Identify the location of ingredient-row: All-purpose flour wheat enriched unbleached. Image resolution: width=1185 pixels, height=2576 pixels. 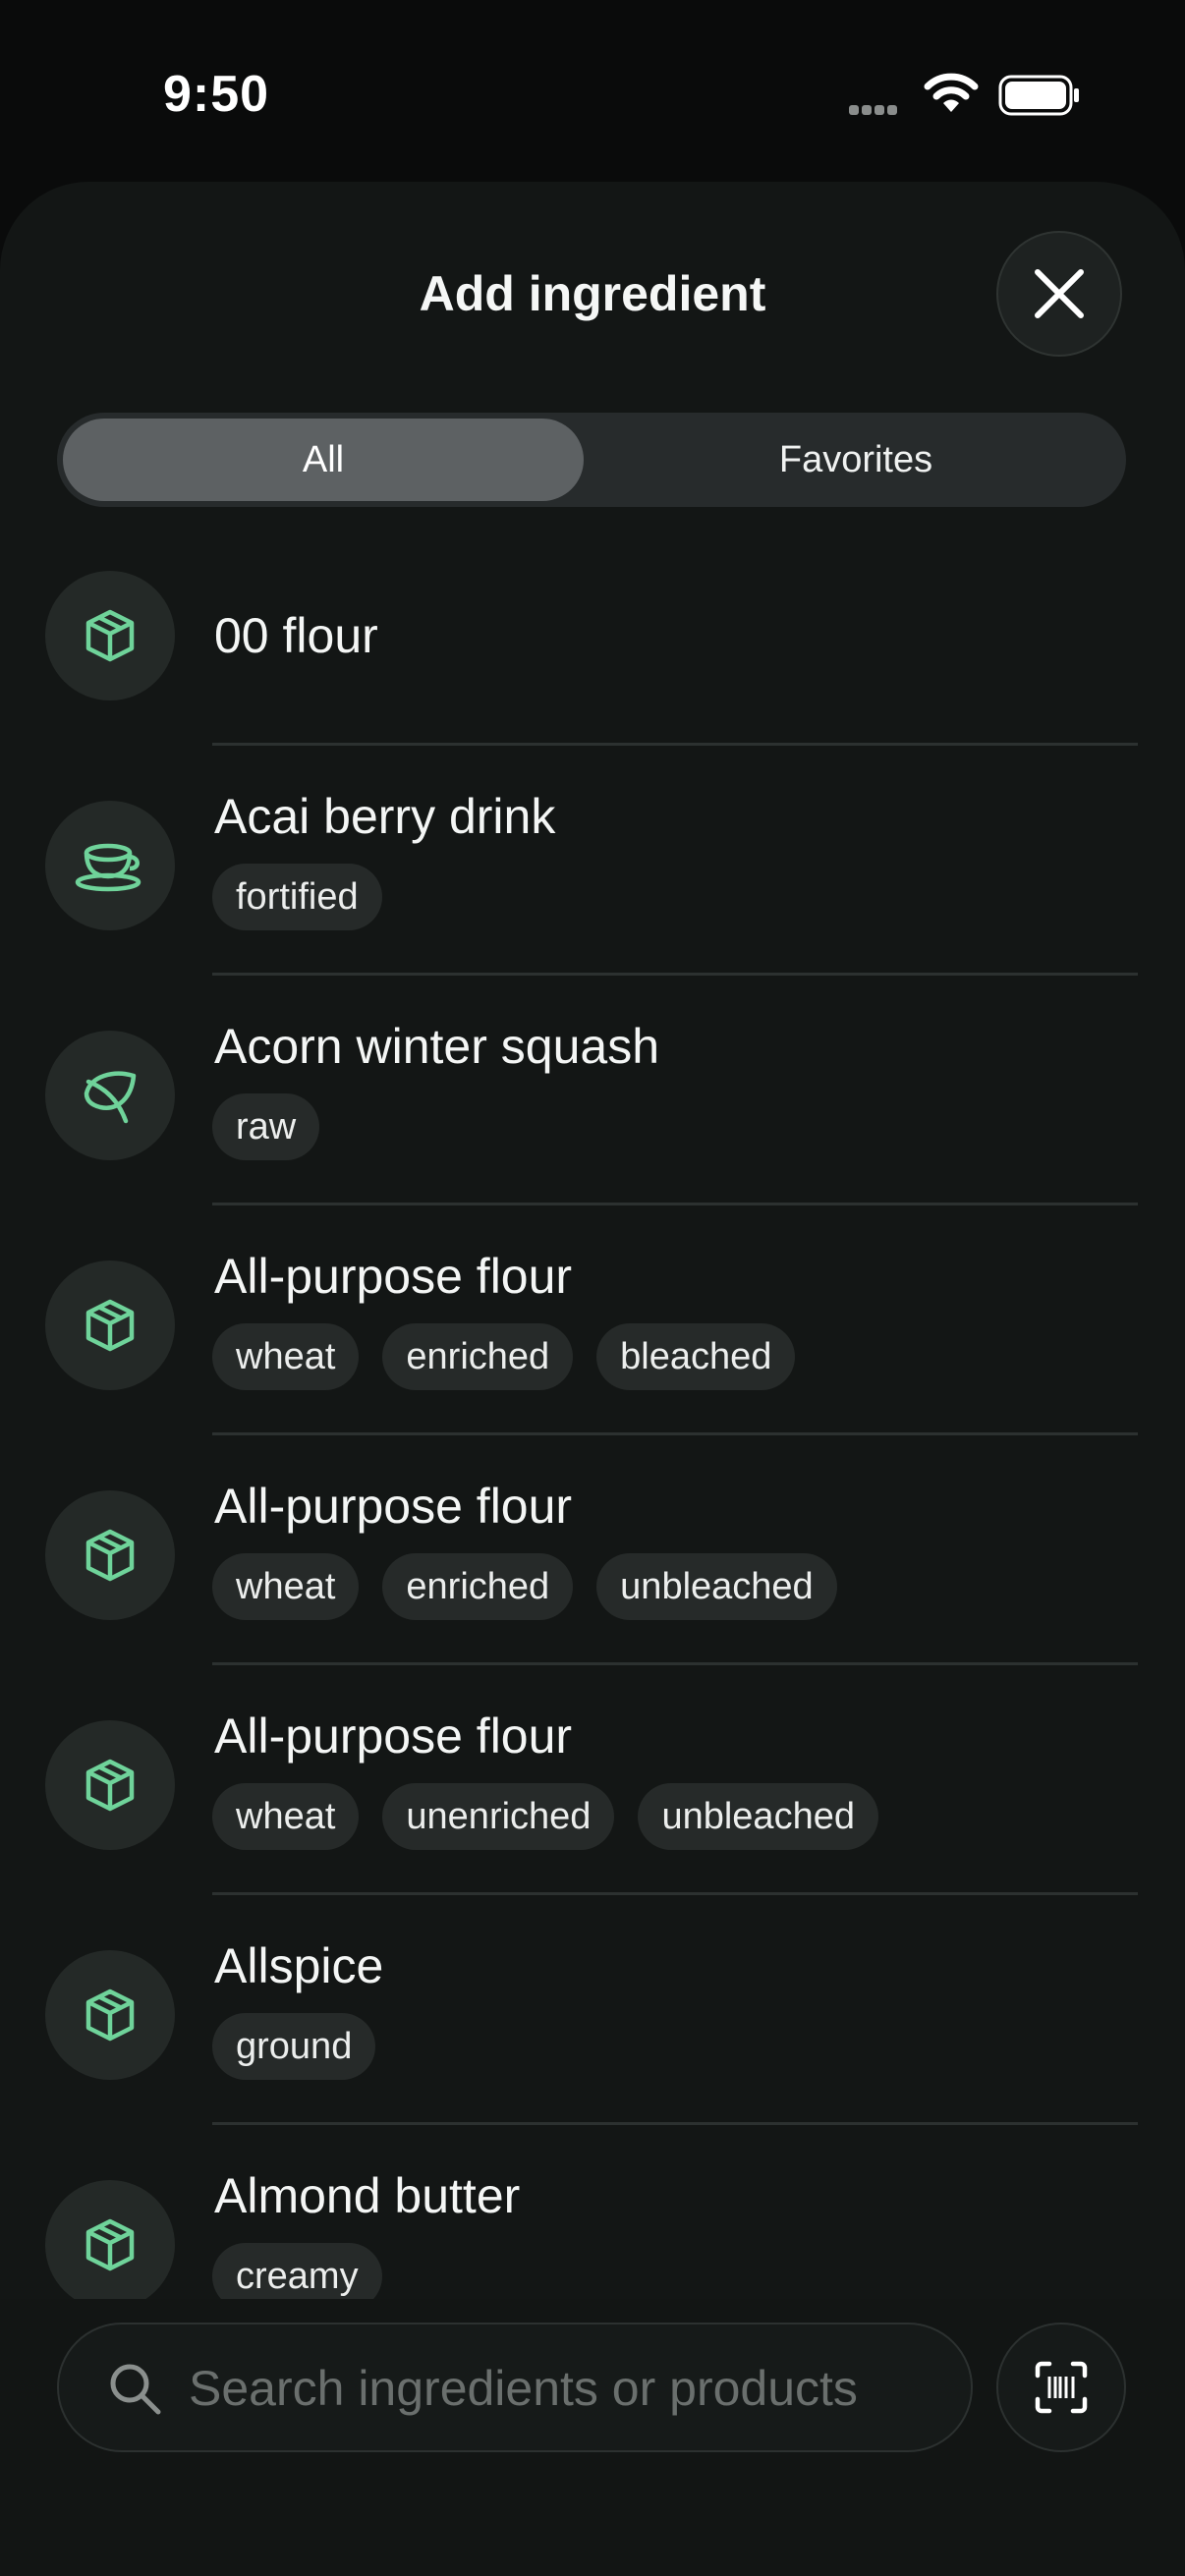
(592, 1573).